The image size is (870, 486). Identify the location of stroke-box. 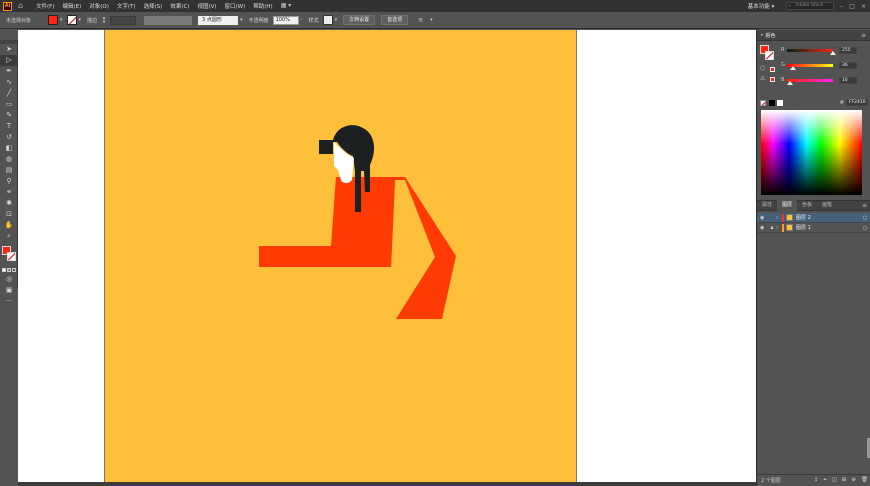
(11, 256).